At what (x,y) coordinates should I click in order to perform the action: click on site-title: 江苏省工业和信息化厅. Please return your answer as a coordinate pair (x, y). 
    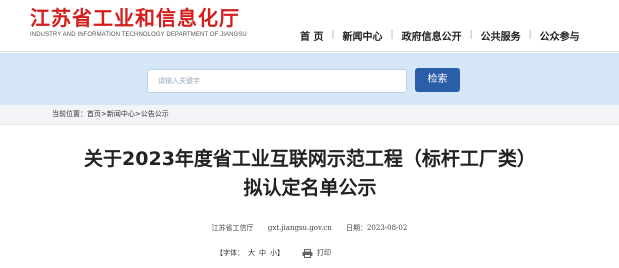
    Looking at the image, I should click on (135, 18).